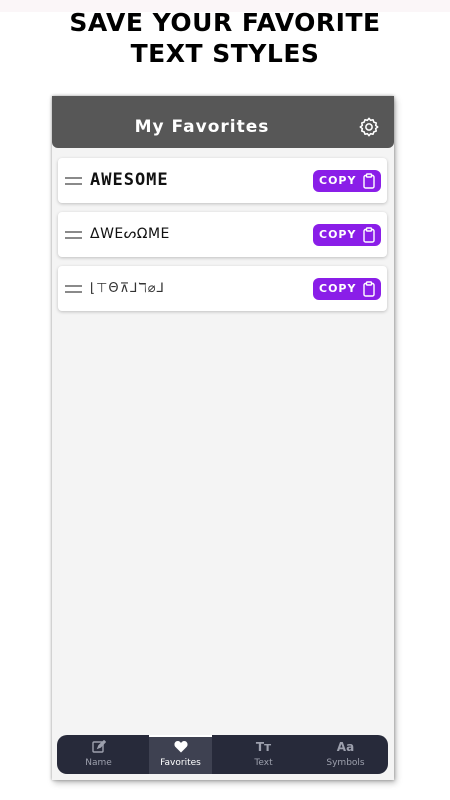  What do you see at coordinates (225, 22) in the screenshot?
I see `promo-headline-line1: SAVE YOUR FAVORITE` at bounding box center [225, 22].